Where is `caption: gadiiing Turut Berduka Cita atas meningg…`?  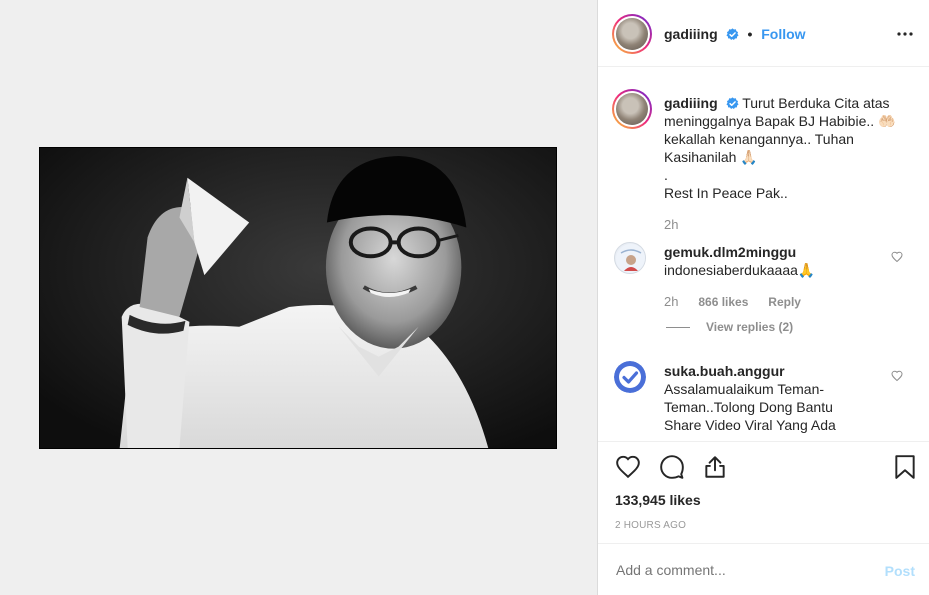
caption: gadiiing Turut Berduka Cita atas meningg… is located at coordinates (789, 148).